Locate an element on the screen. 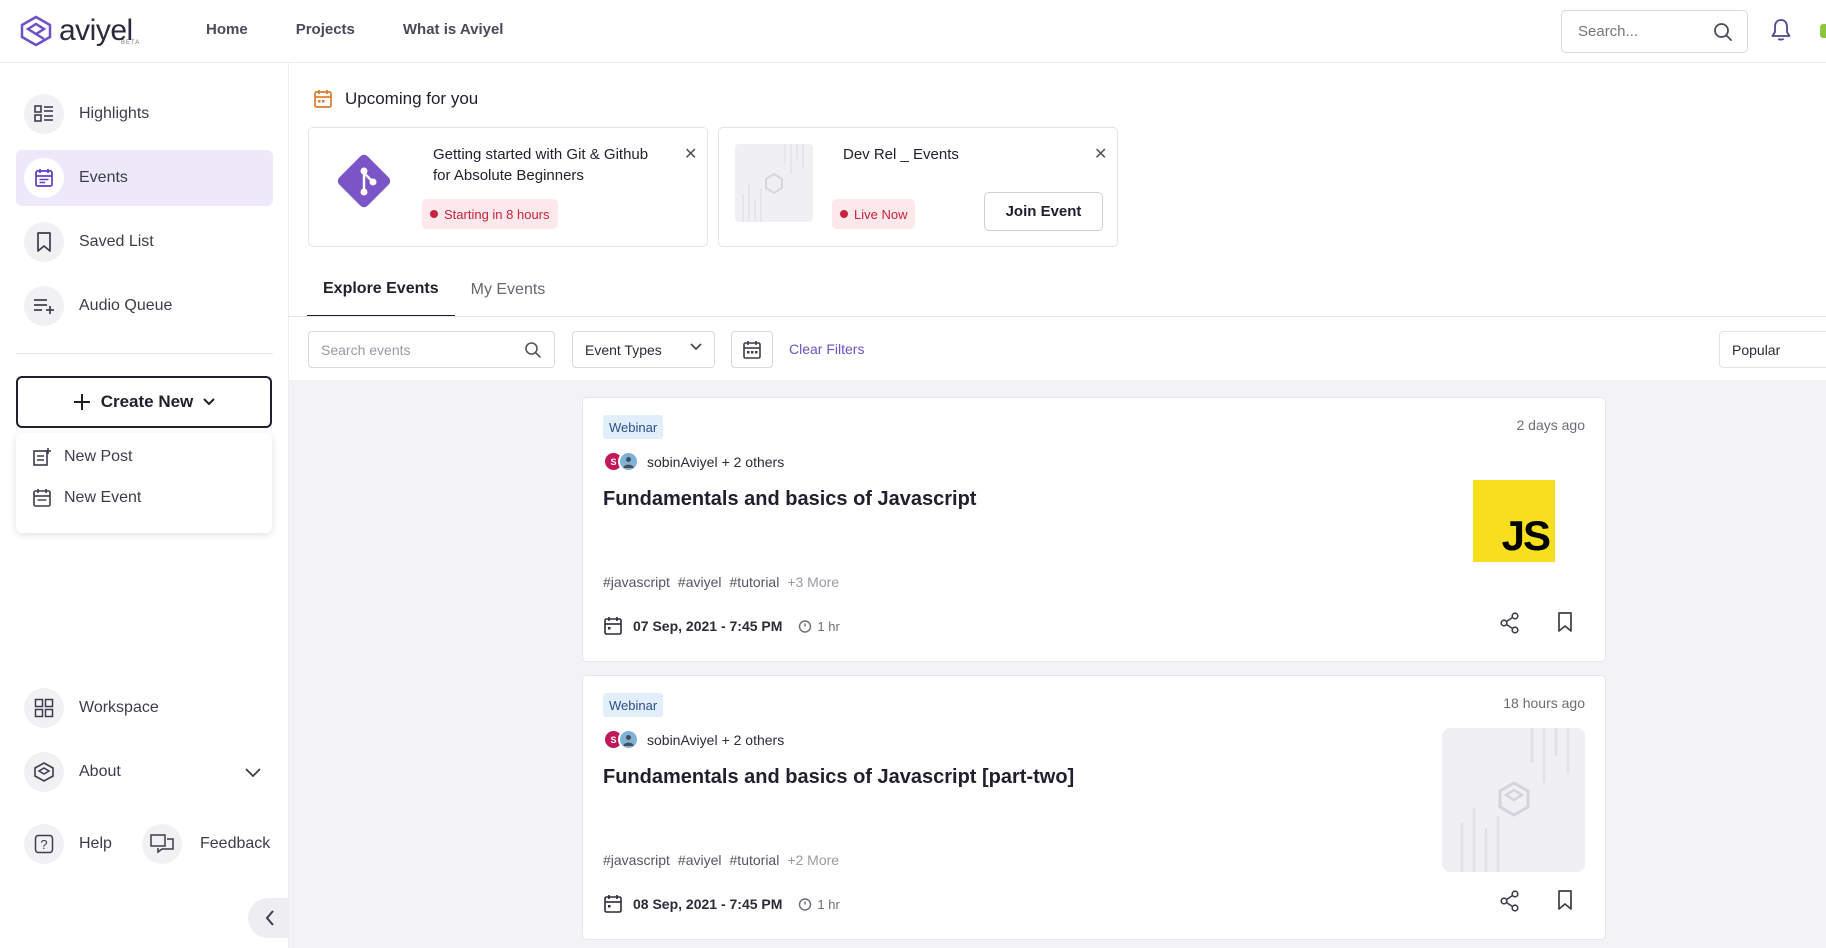 Image resolution: width=1826 pixels, height=948 pixels. nav-projects: Projects is located at coordinates (325, 29).